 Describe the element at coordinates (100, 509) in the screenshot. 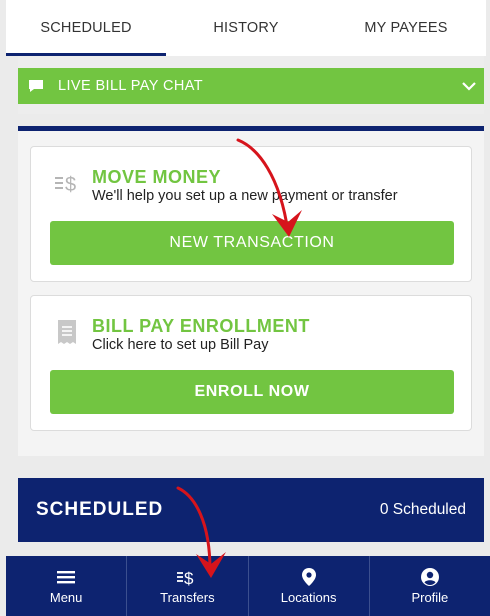

I see `scheduled-title: SCHEDULED` at that location.